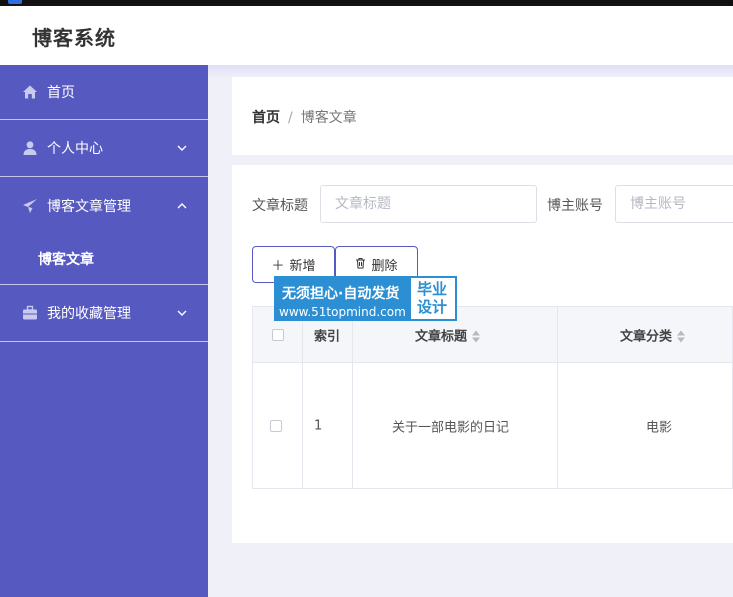 Image resolution: width=733 pixels, height=597 pixels. What do you see at coordinates (646, 336) in the screenshot?
I see `column-header-category-text: 文章分类` at bounding box center [646, 336].